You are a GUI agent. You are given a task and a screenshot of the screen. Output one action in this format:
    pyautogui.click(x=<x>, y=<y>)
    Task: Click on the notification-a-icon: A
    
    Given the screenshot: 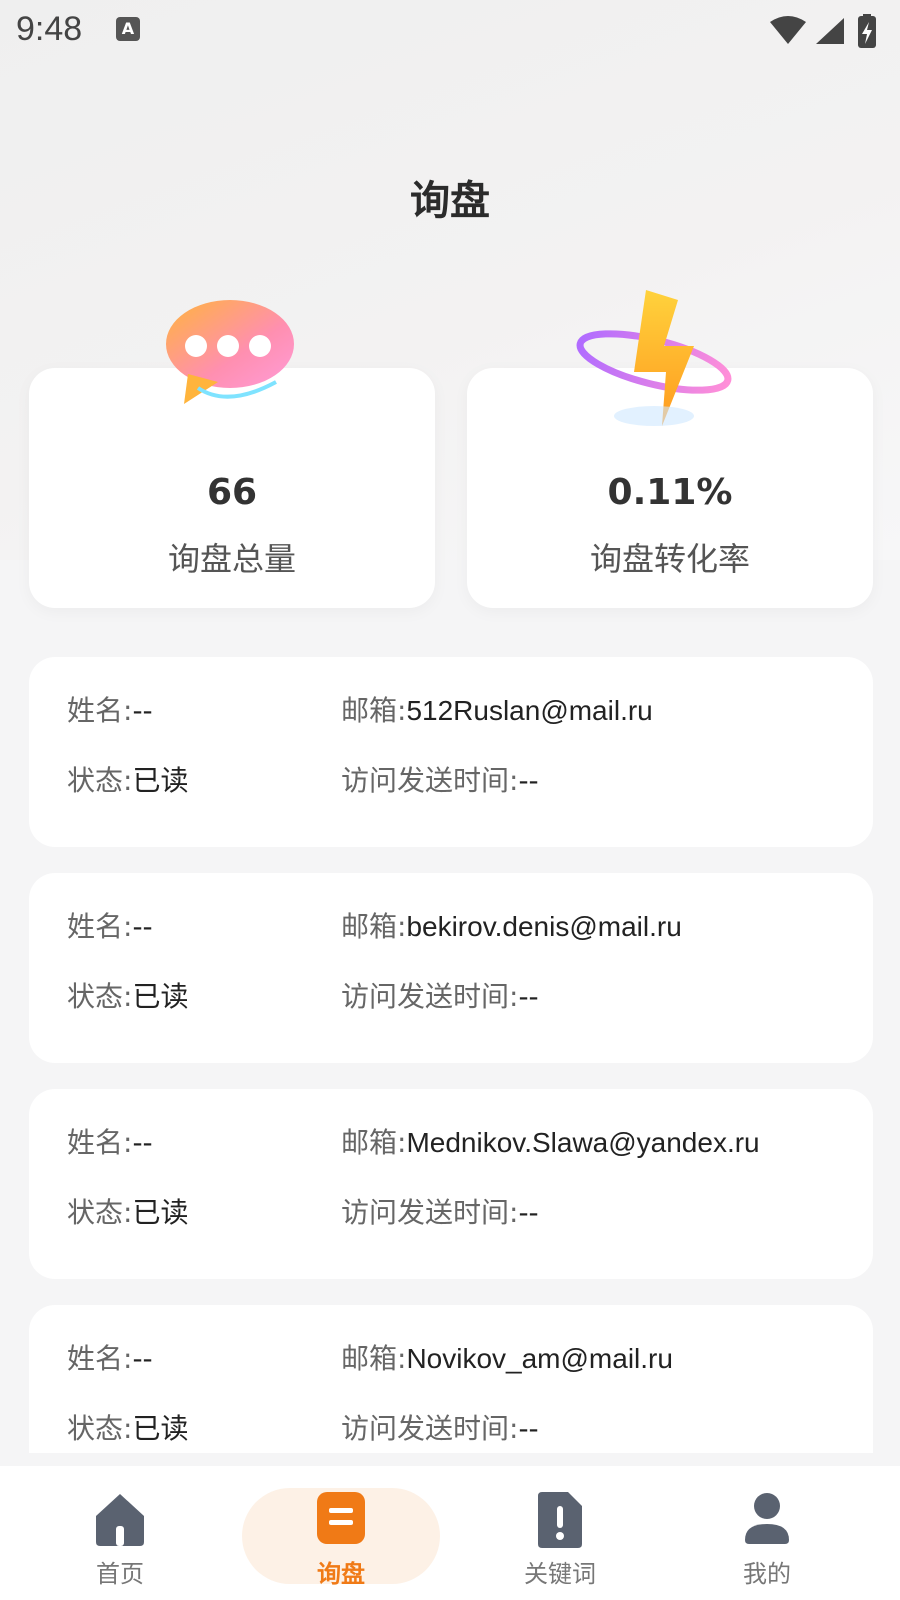 What is the action you would take?
    pyautogui.click(x=128, y=29)
    